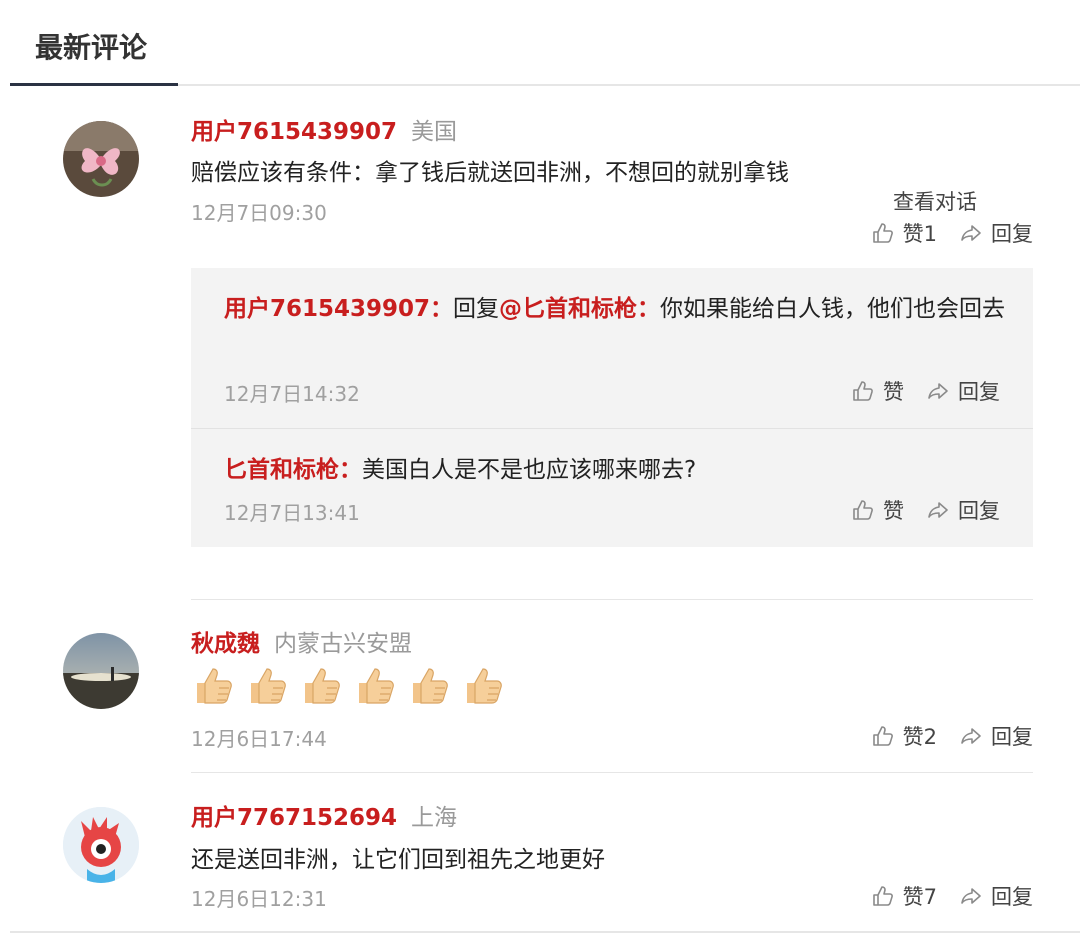  What do you see at coordinates (338, 309) in the screenshot?
I see `reply-username: 用户7615439907：` at bounding box center [338, 309].